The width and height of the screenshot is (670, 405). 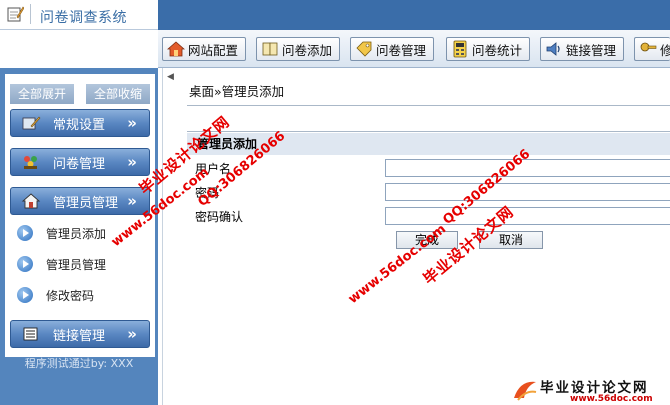 I want to click on password-confirm-input, so click(x=527, y=216).